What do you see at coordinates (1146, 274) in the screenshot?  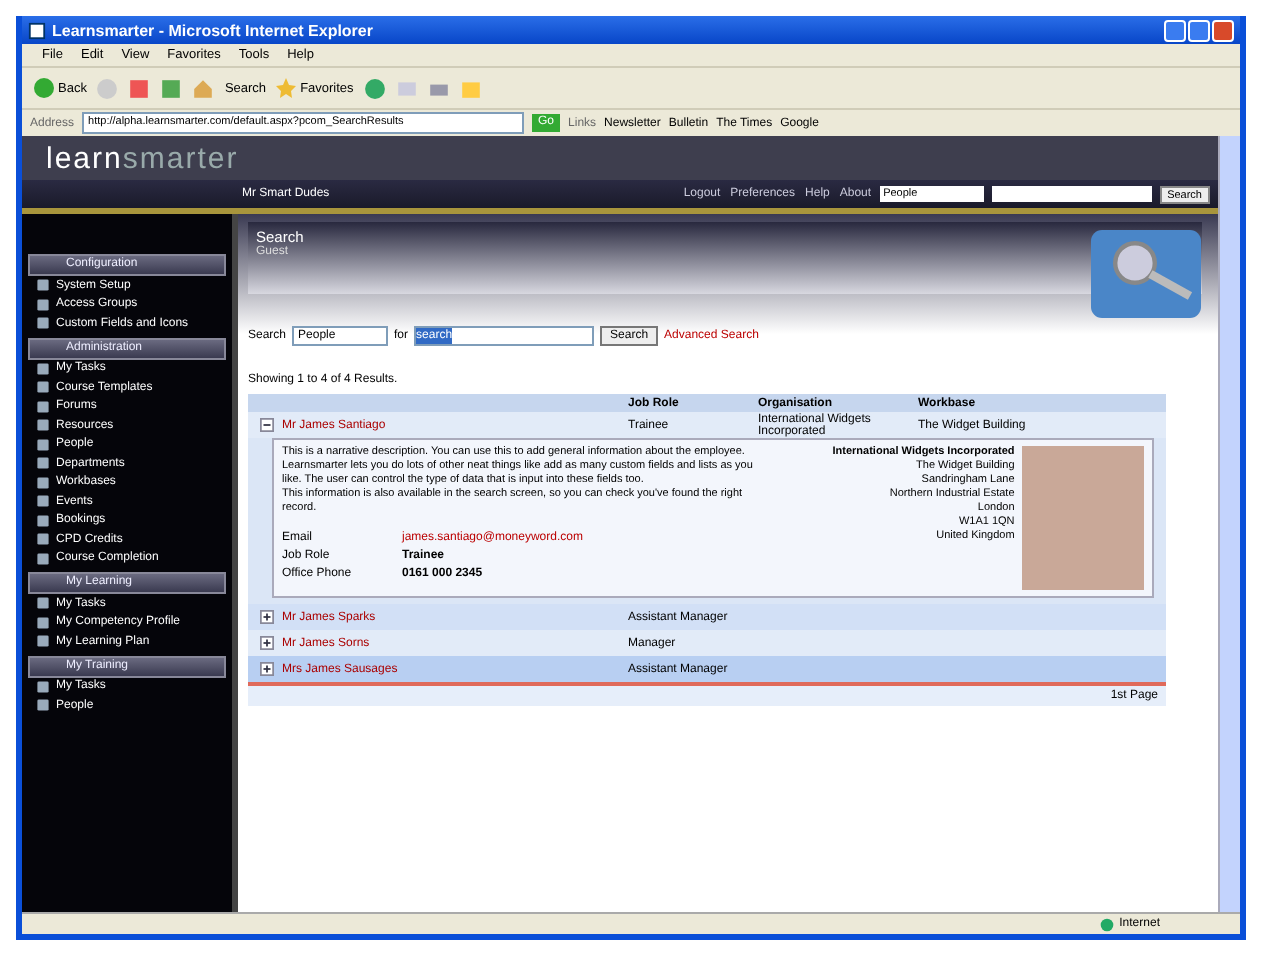 I see `magnifier-icon` at bounding box center [1146, 274].